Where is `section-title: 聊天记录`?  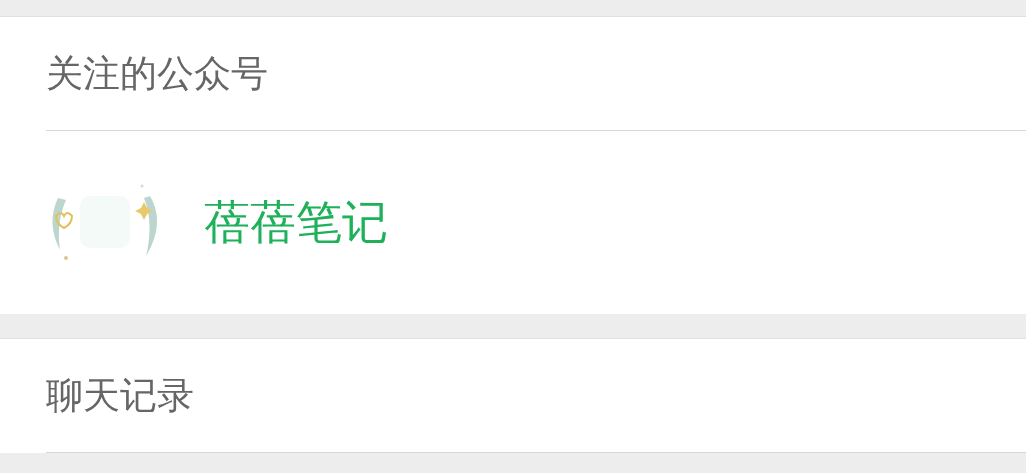 section-title: 聊天记录 is located at coordinates (120, 395).